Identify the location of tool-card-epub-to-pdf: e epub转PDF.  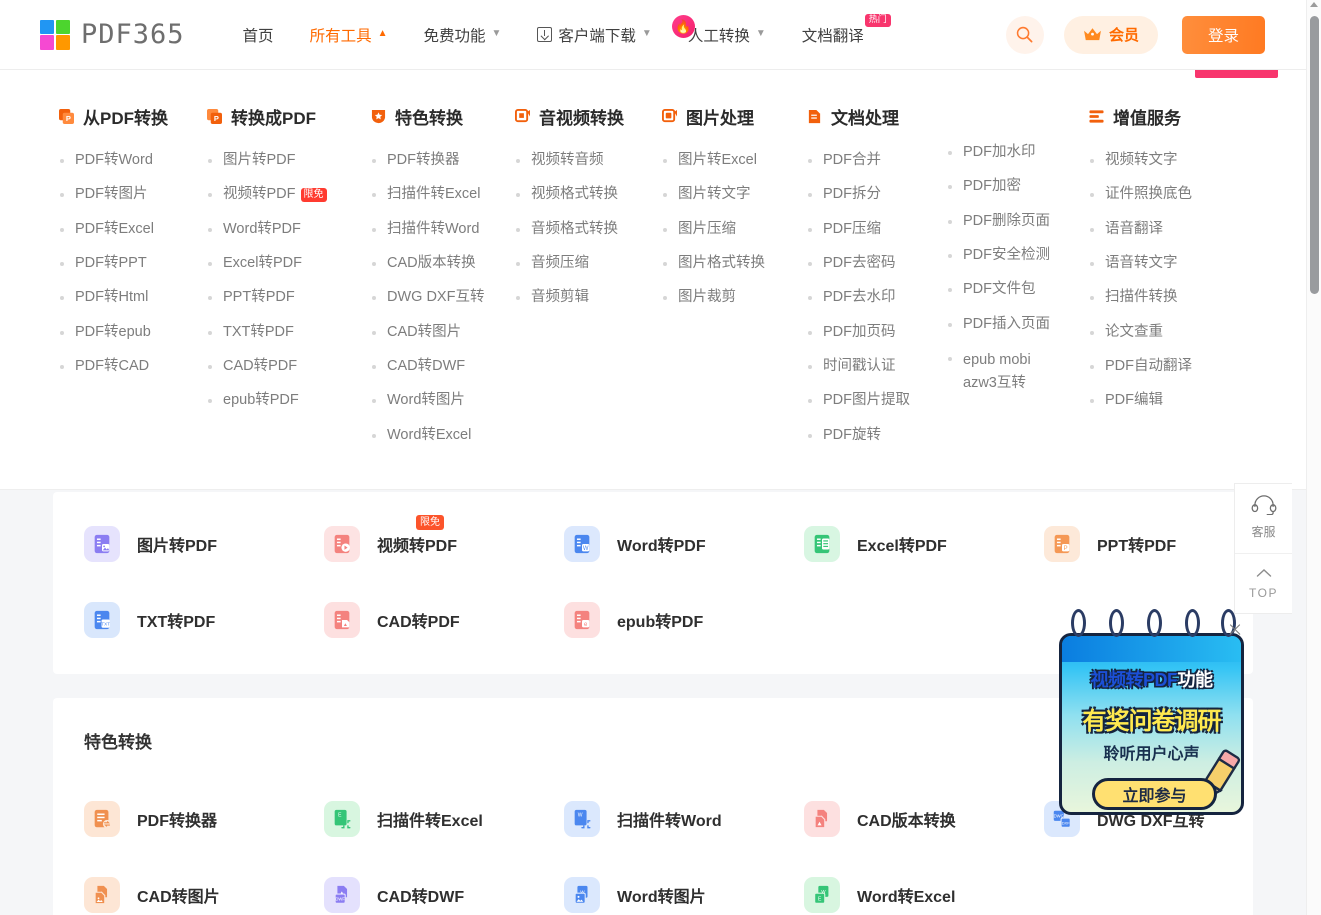
(684, 620).